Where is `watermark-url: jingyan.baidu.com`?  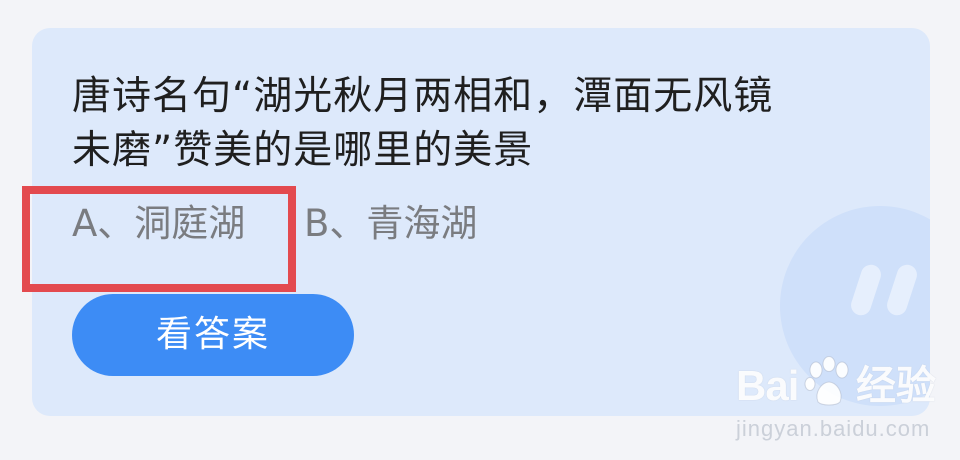 watermark-url: jingyan.baidu.com is located at coordinates (833, 428).